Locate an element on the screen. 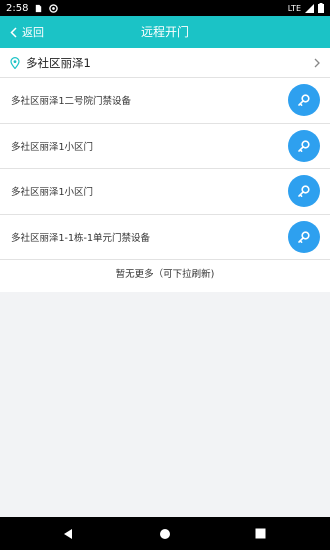  chevron-right-icon is located at coordinates (317, 62).